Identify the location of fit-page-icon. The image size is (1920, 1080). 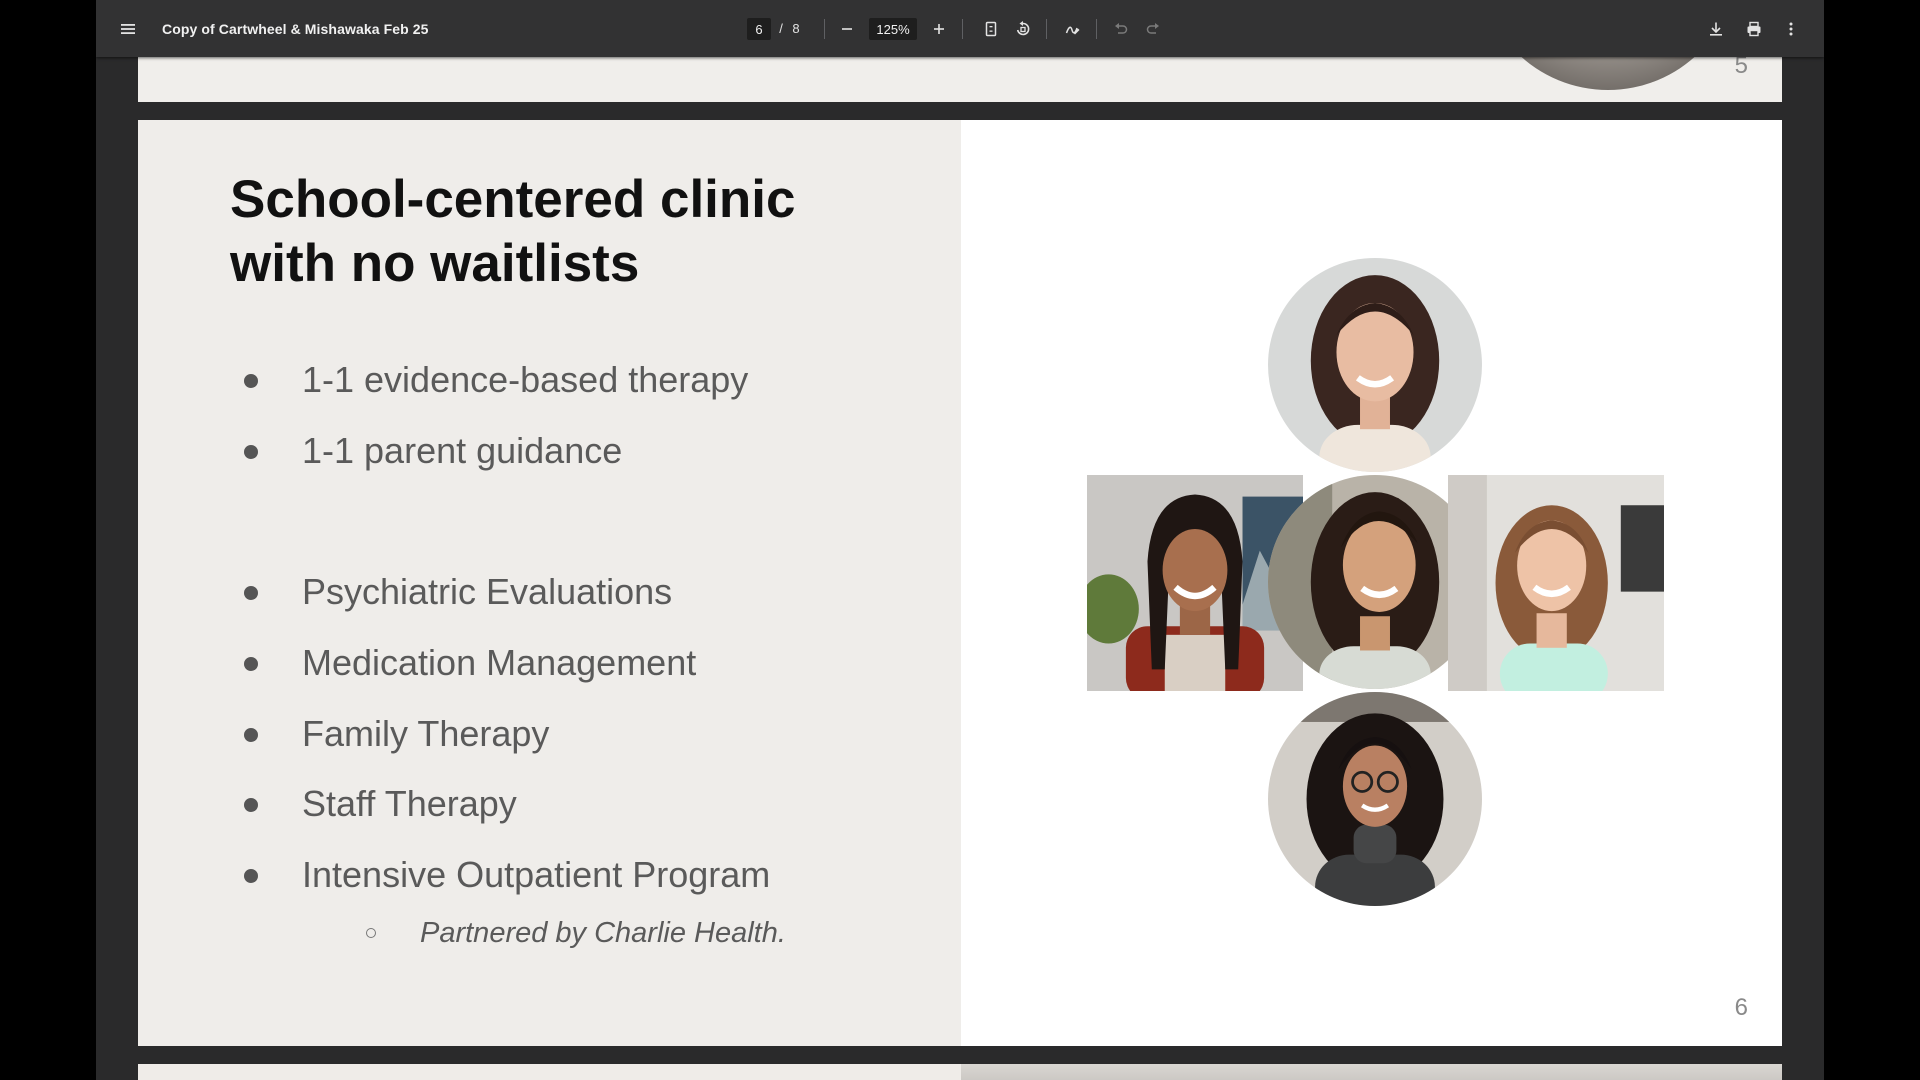
(991, 28).